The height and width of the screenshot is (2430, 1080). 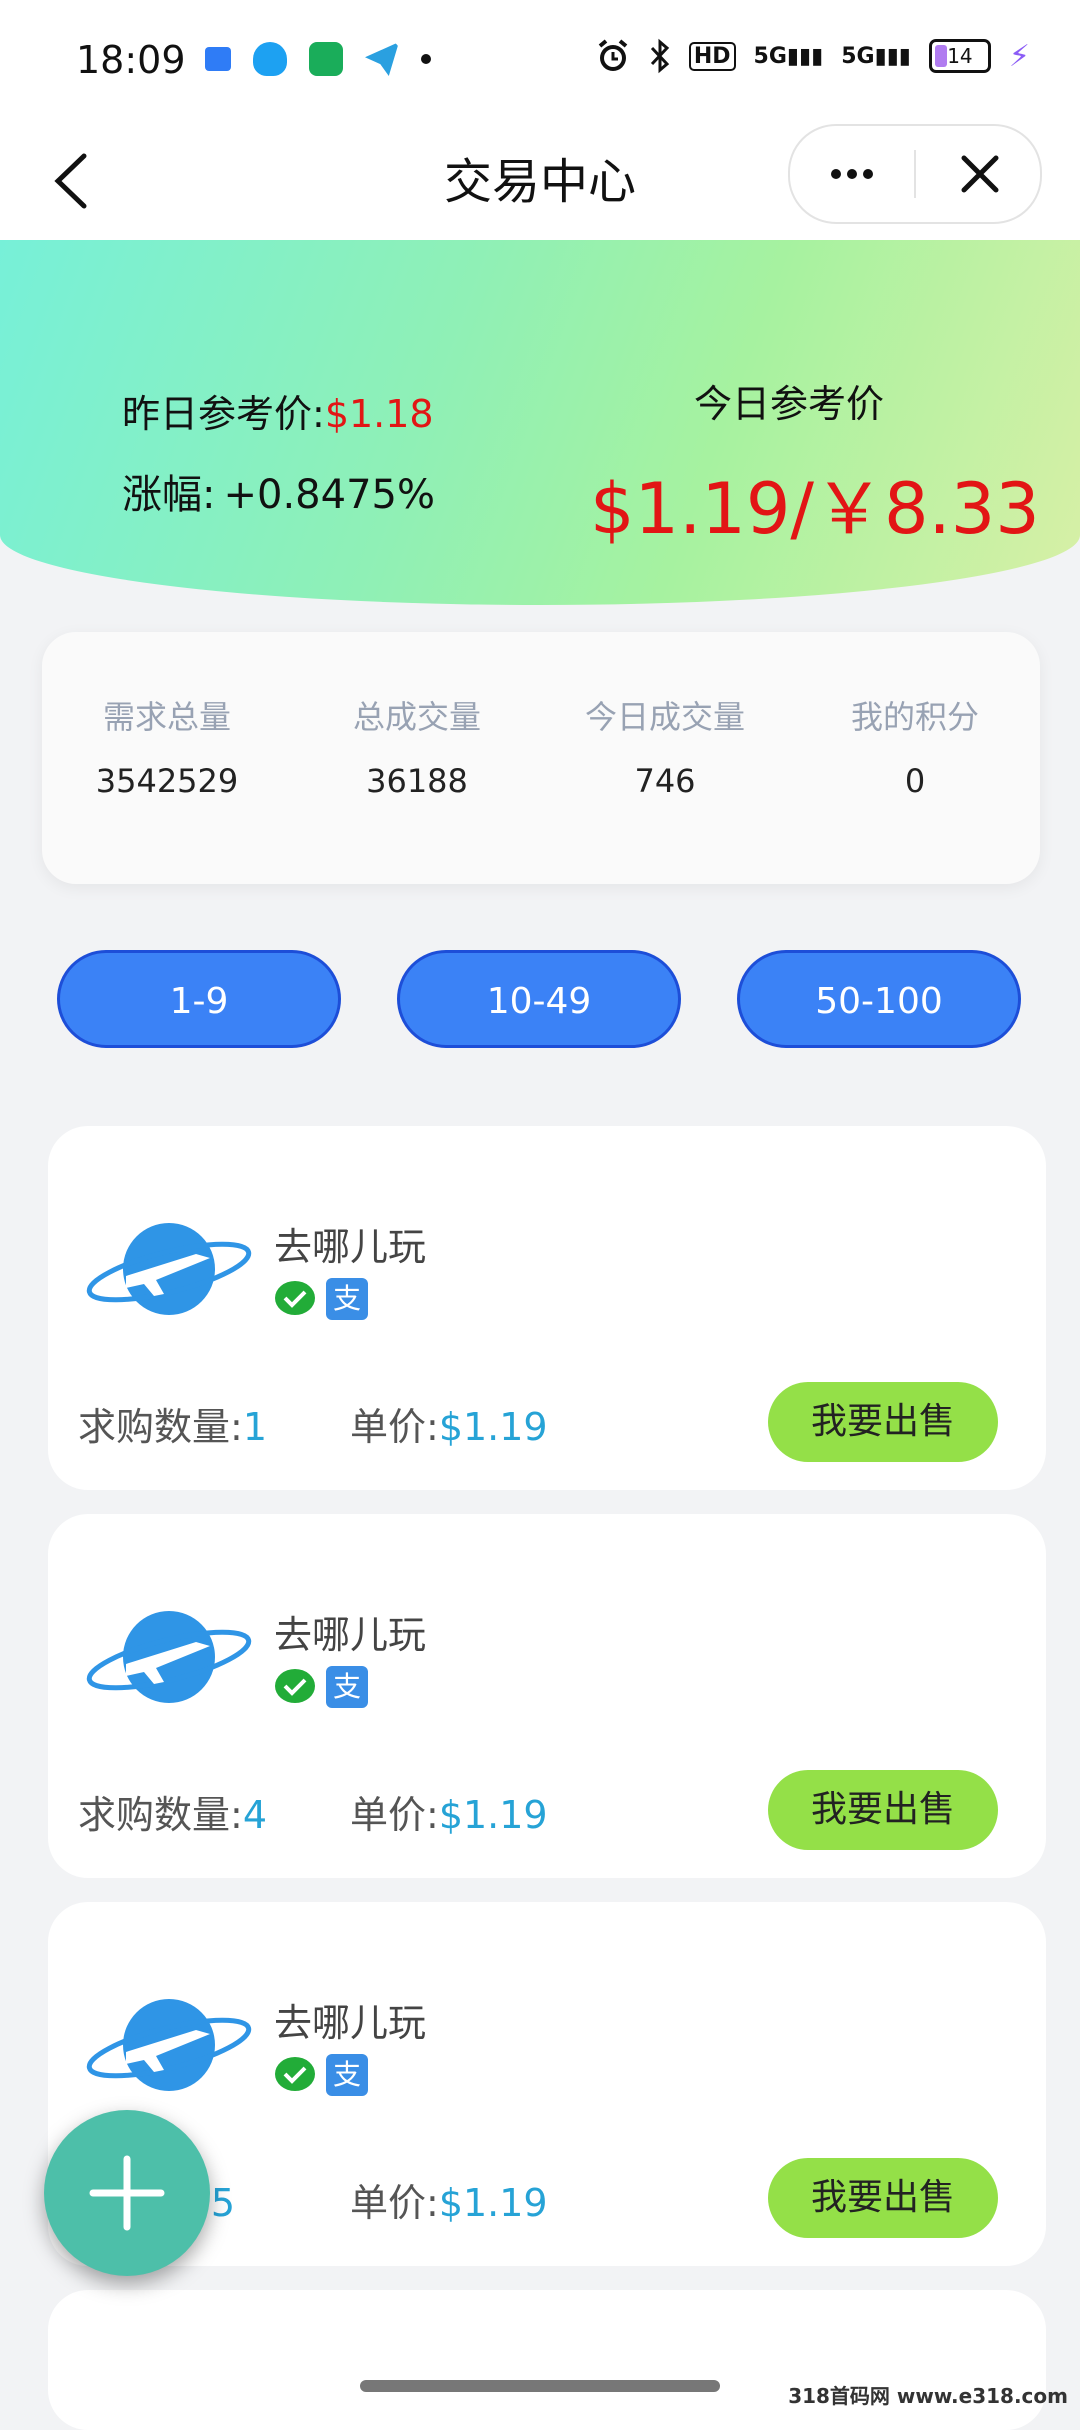 What do you see at coordinates (218, 59) in the screenshot?
I see `app-notification-icon` at bounding box center [218, 59].